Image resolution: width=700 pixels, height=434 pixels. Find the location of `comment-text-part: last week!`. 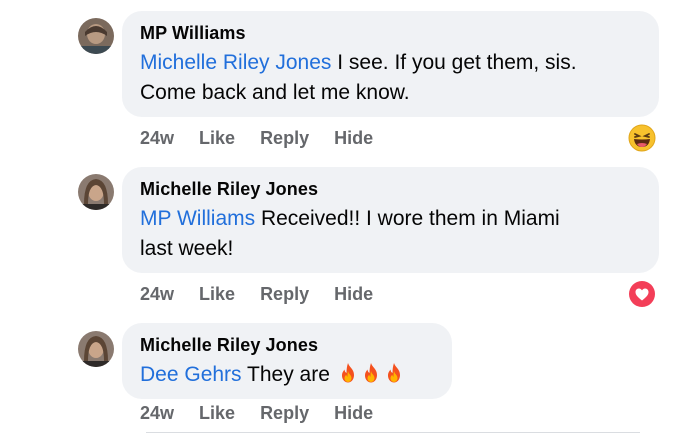

comment-text-part: last week! is located at coordinates (187, 248).